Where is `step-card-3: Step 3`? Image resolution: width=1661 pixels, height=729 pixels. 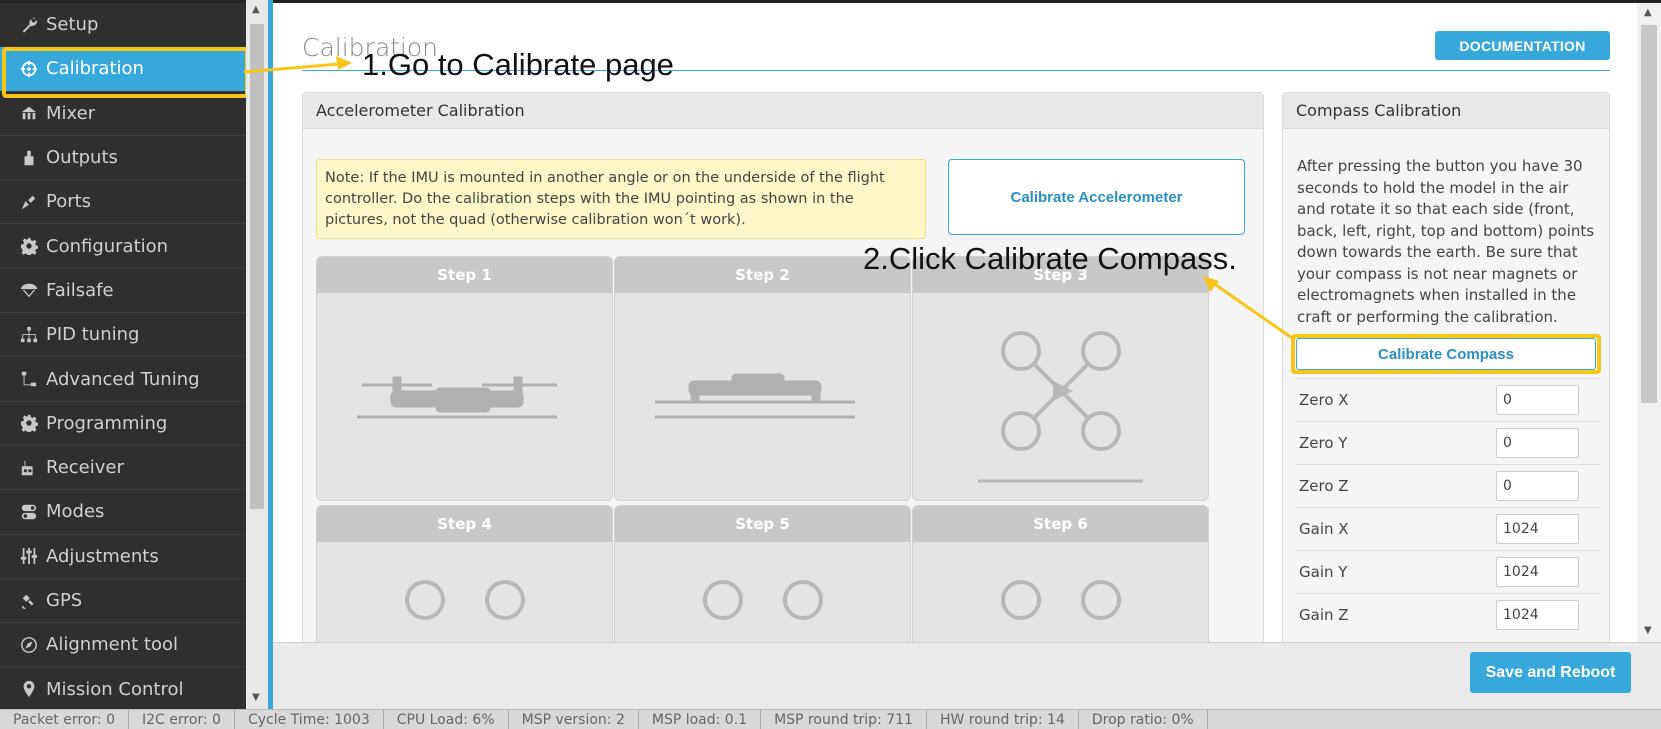 step-card-3: Step 3 is located at coordinates (1060, 378).